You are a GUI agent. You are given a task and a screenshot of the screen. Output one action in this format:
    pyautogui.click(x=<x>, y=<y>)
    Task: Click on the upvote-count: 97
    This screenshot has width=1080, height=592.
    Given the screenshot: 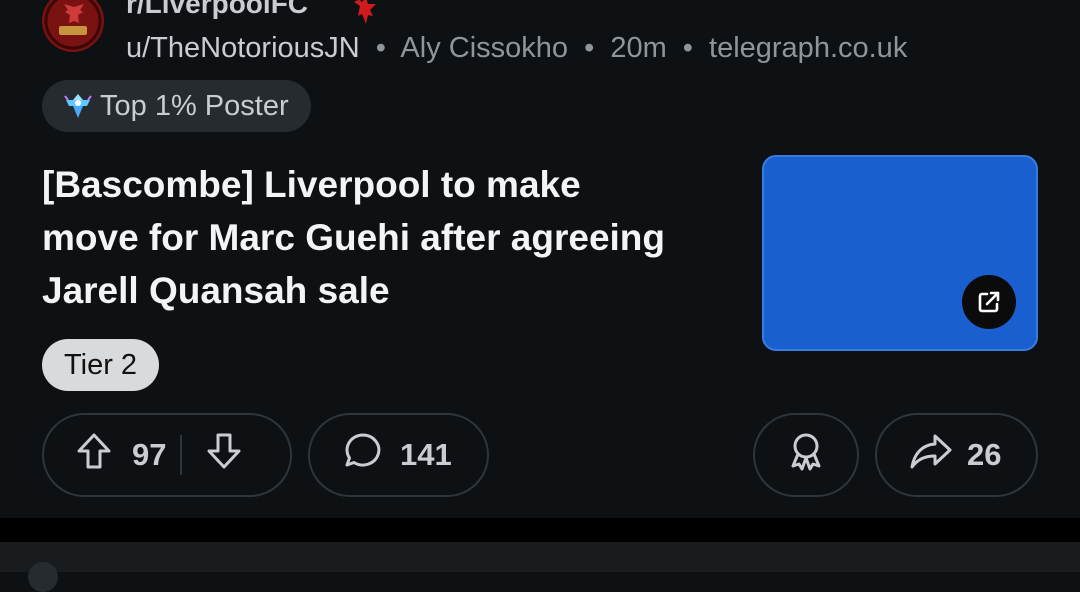 What is the action you would take?
    pyautogui.click(x=149, y=454)
    